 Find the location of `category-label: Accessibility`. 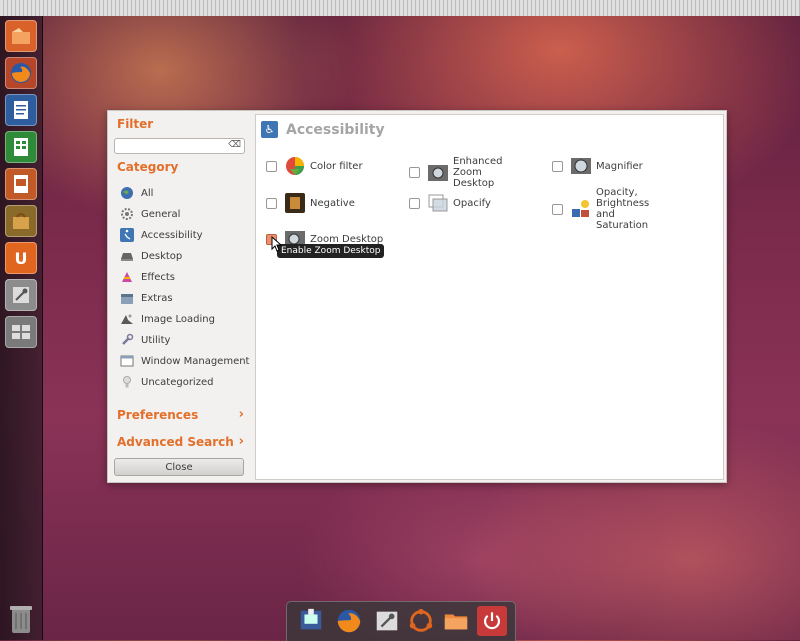

category-label: Accessibility is located at coordinates (172, 235).